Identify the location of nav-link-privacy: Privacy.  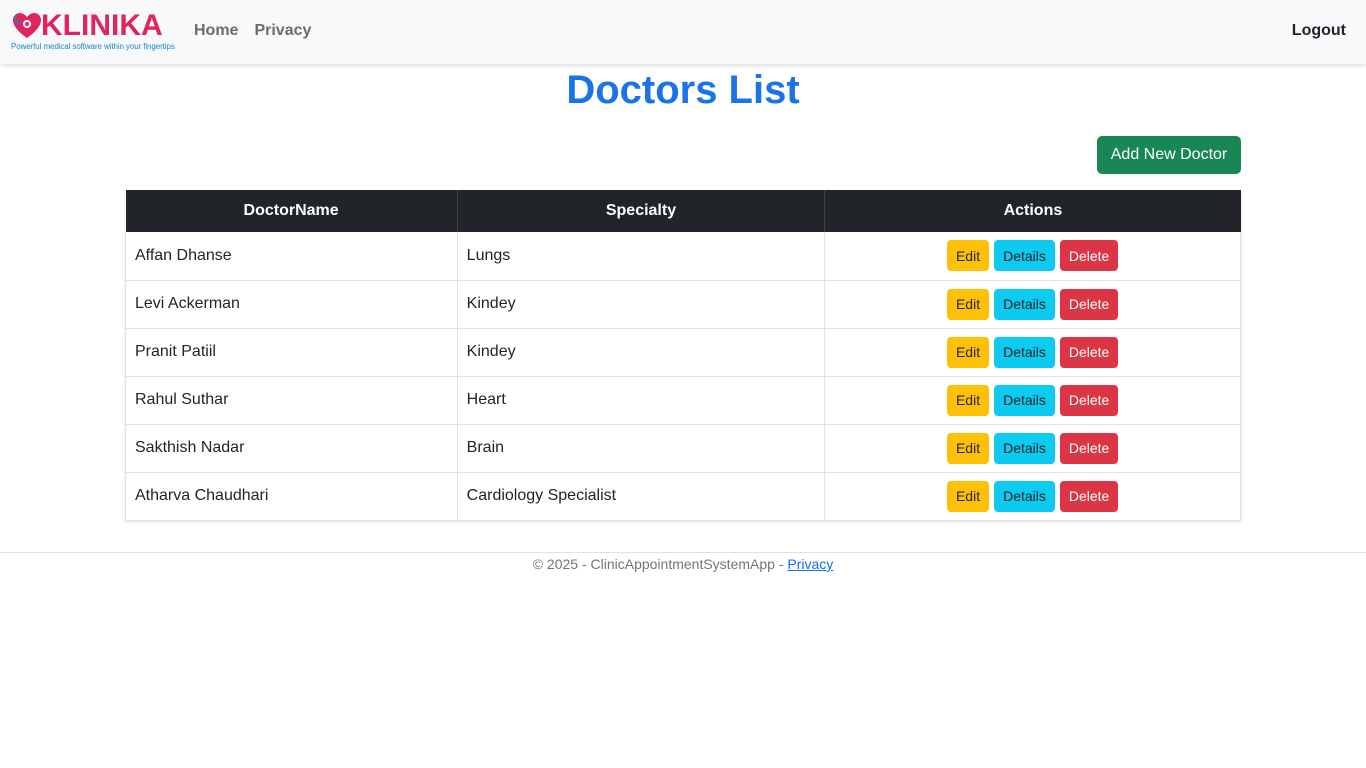
(282, 31).